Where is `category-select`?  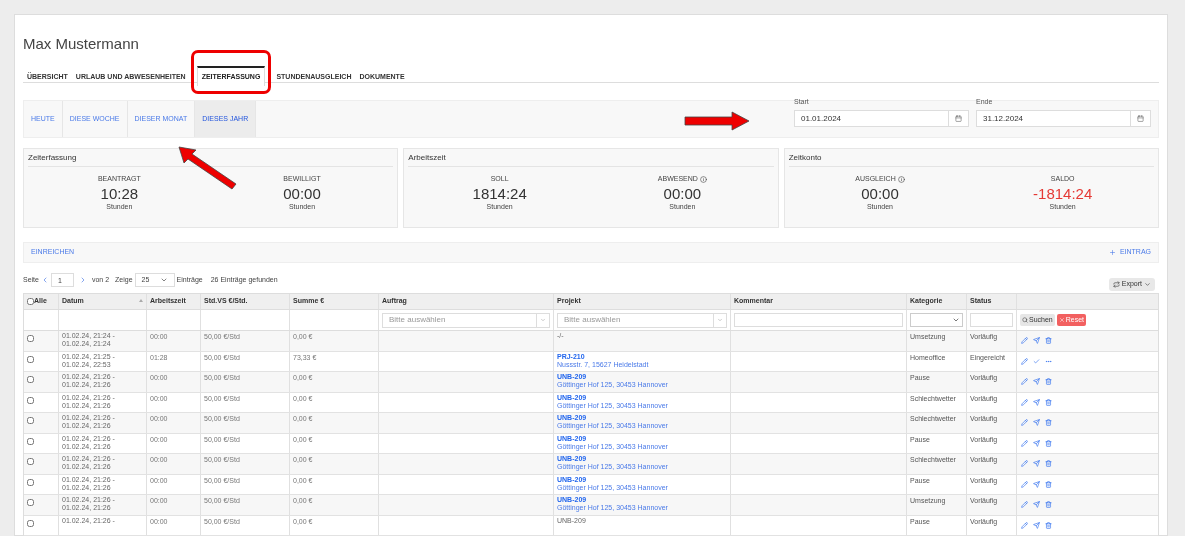 category-select is located at coordinates (936, 320).